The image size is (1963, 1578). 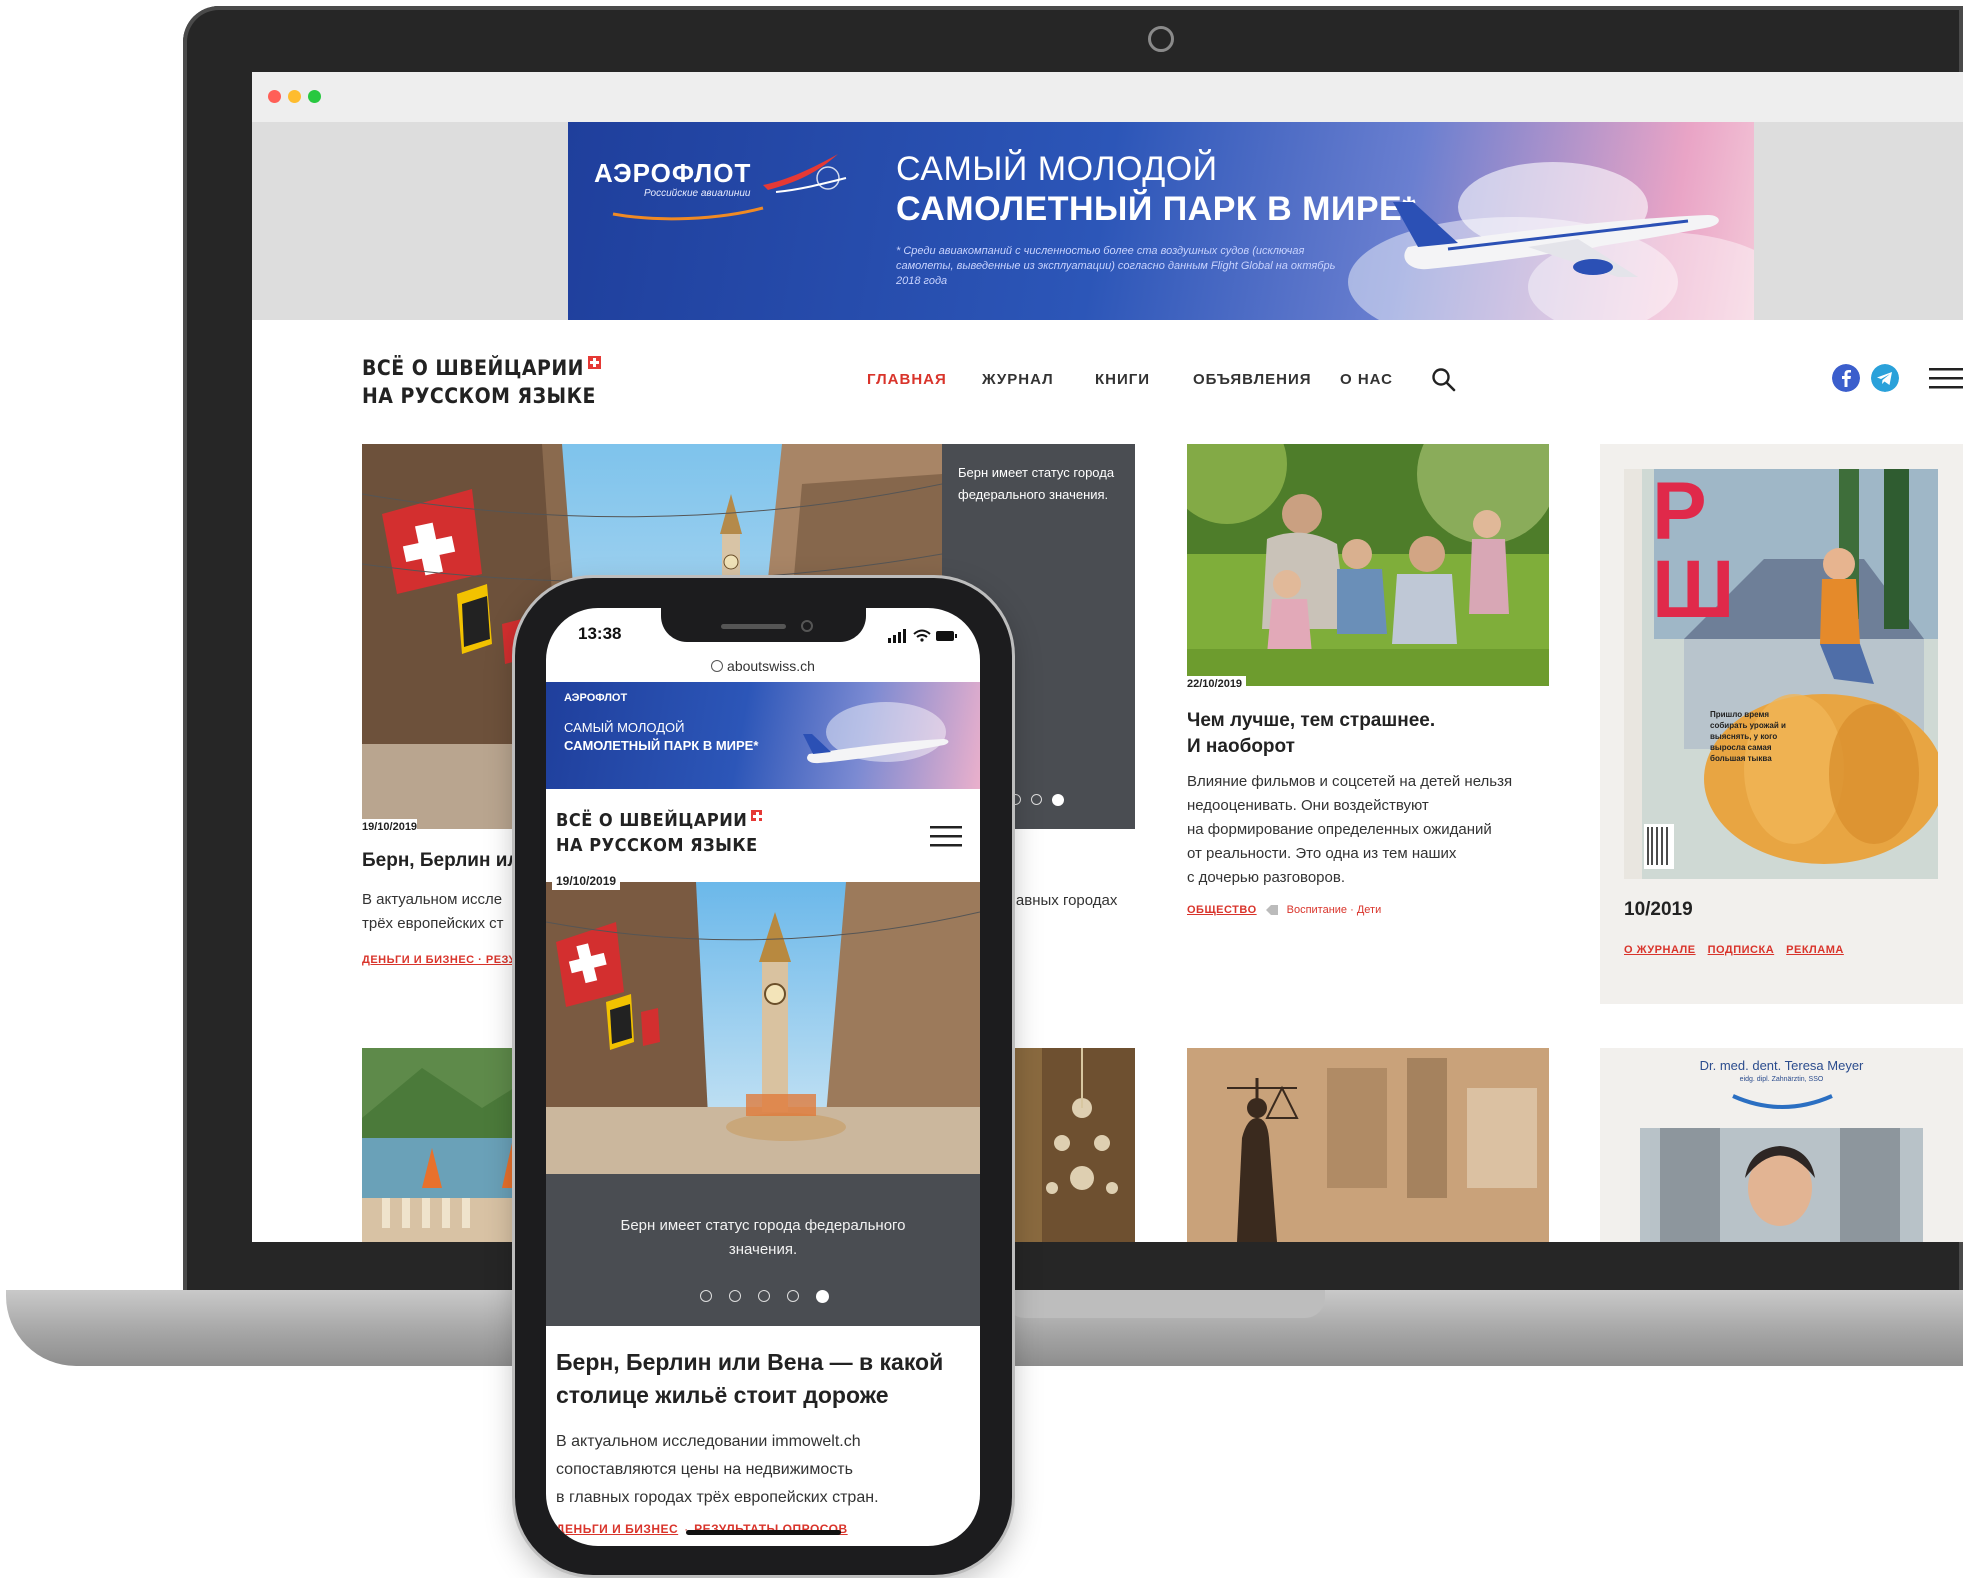 I want to click on article2-title: Чем лучше, тем страшнее. И наоборот, so click(x=1311, y=734).